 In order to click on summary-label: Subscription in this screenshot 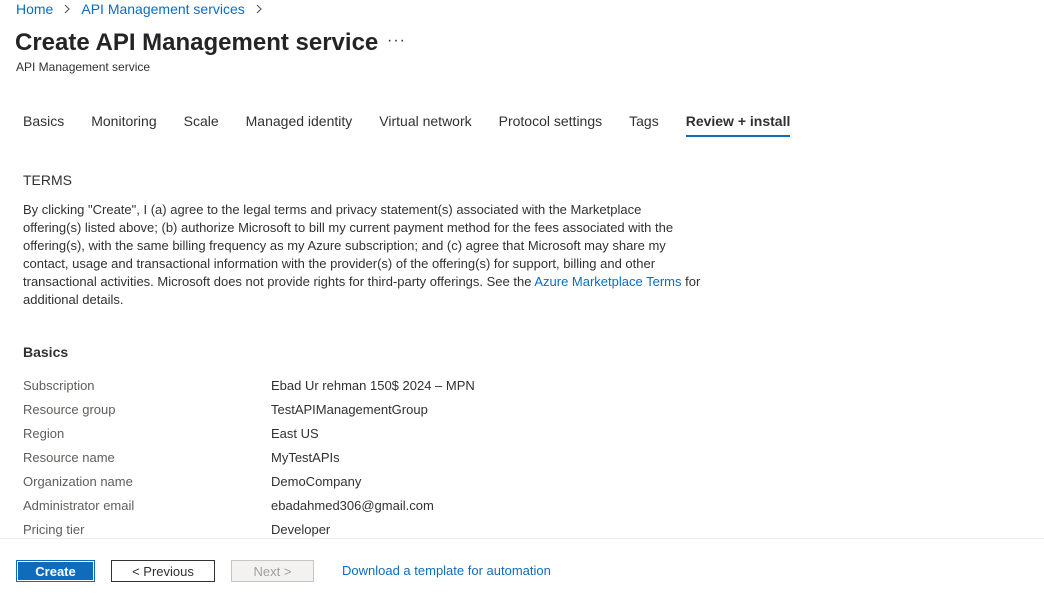, I will do `click(59, 385)`.